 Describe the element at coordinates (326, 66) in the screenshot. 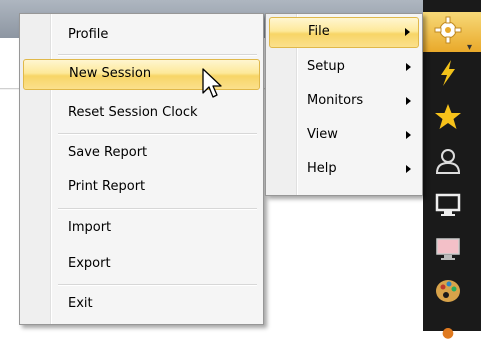

I see `menu-item-label: Setup` at that location.